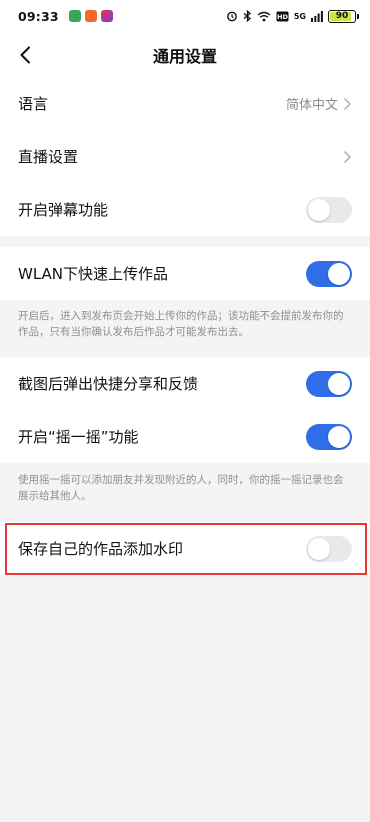 The image size is (370, 822). I want to click on screenshot-share-toggle-area, so click(329, 383).